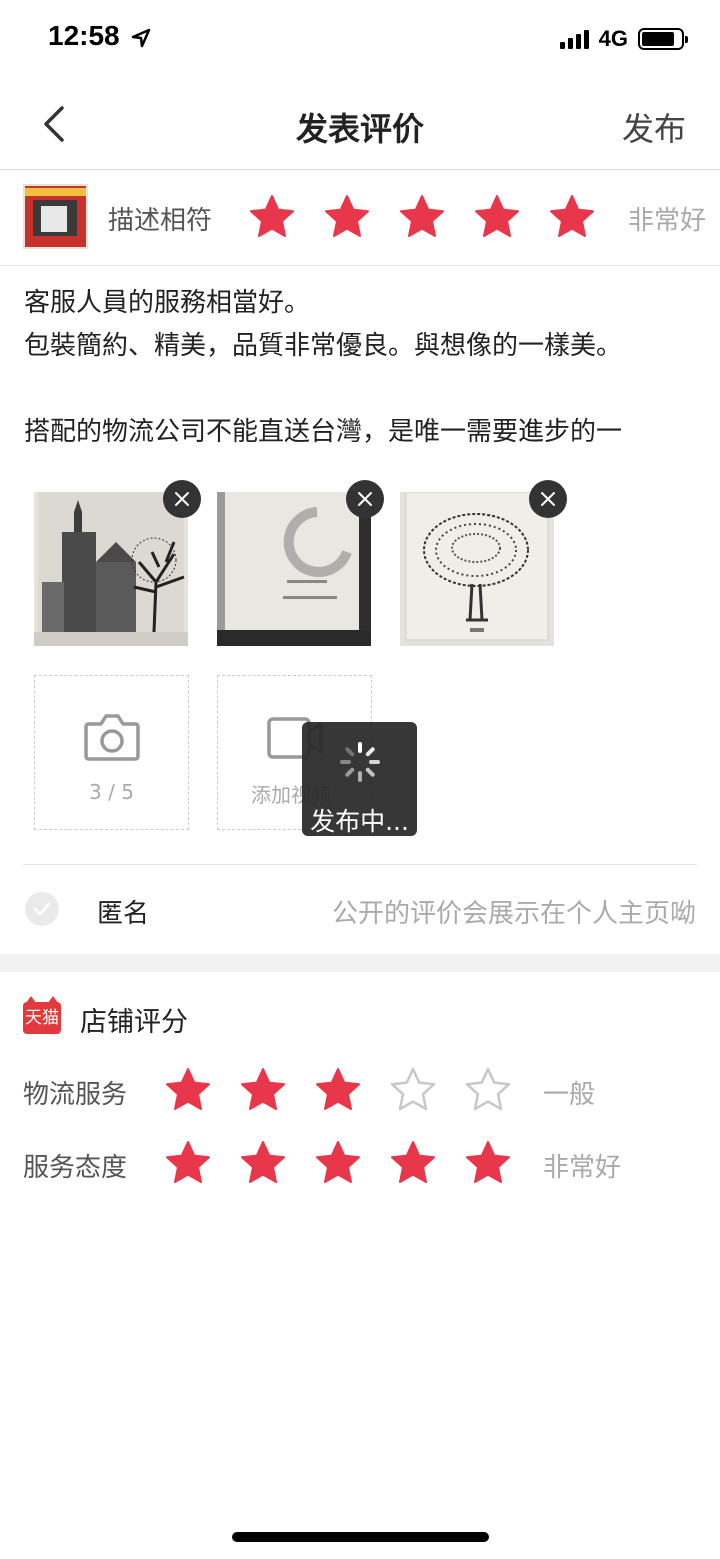  I want to click on signal-icon, so click(574, 39).